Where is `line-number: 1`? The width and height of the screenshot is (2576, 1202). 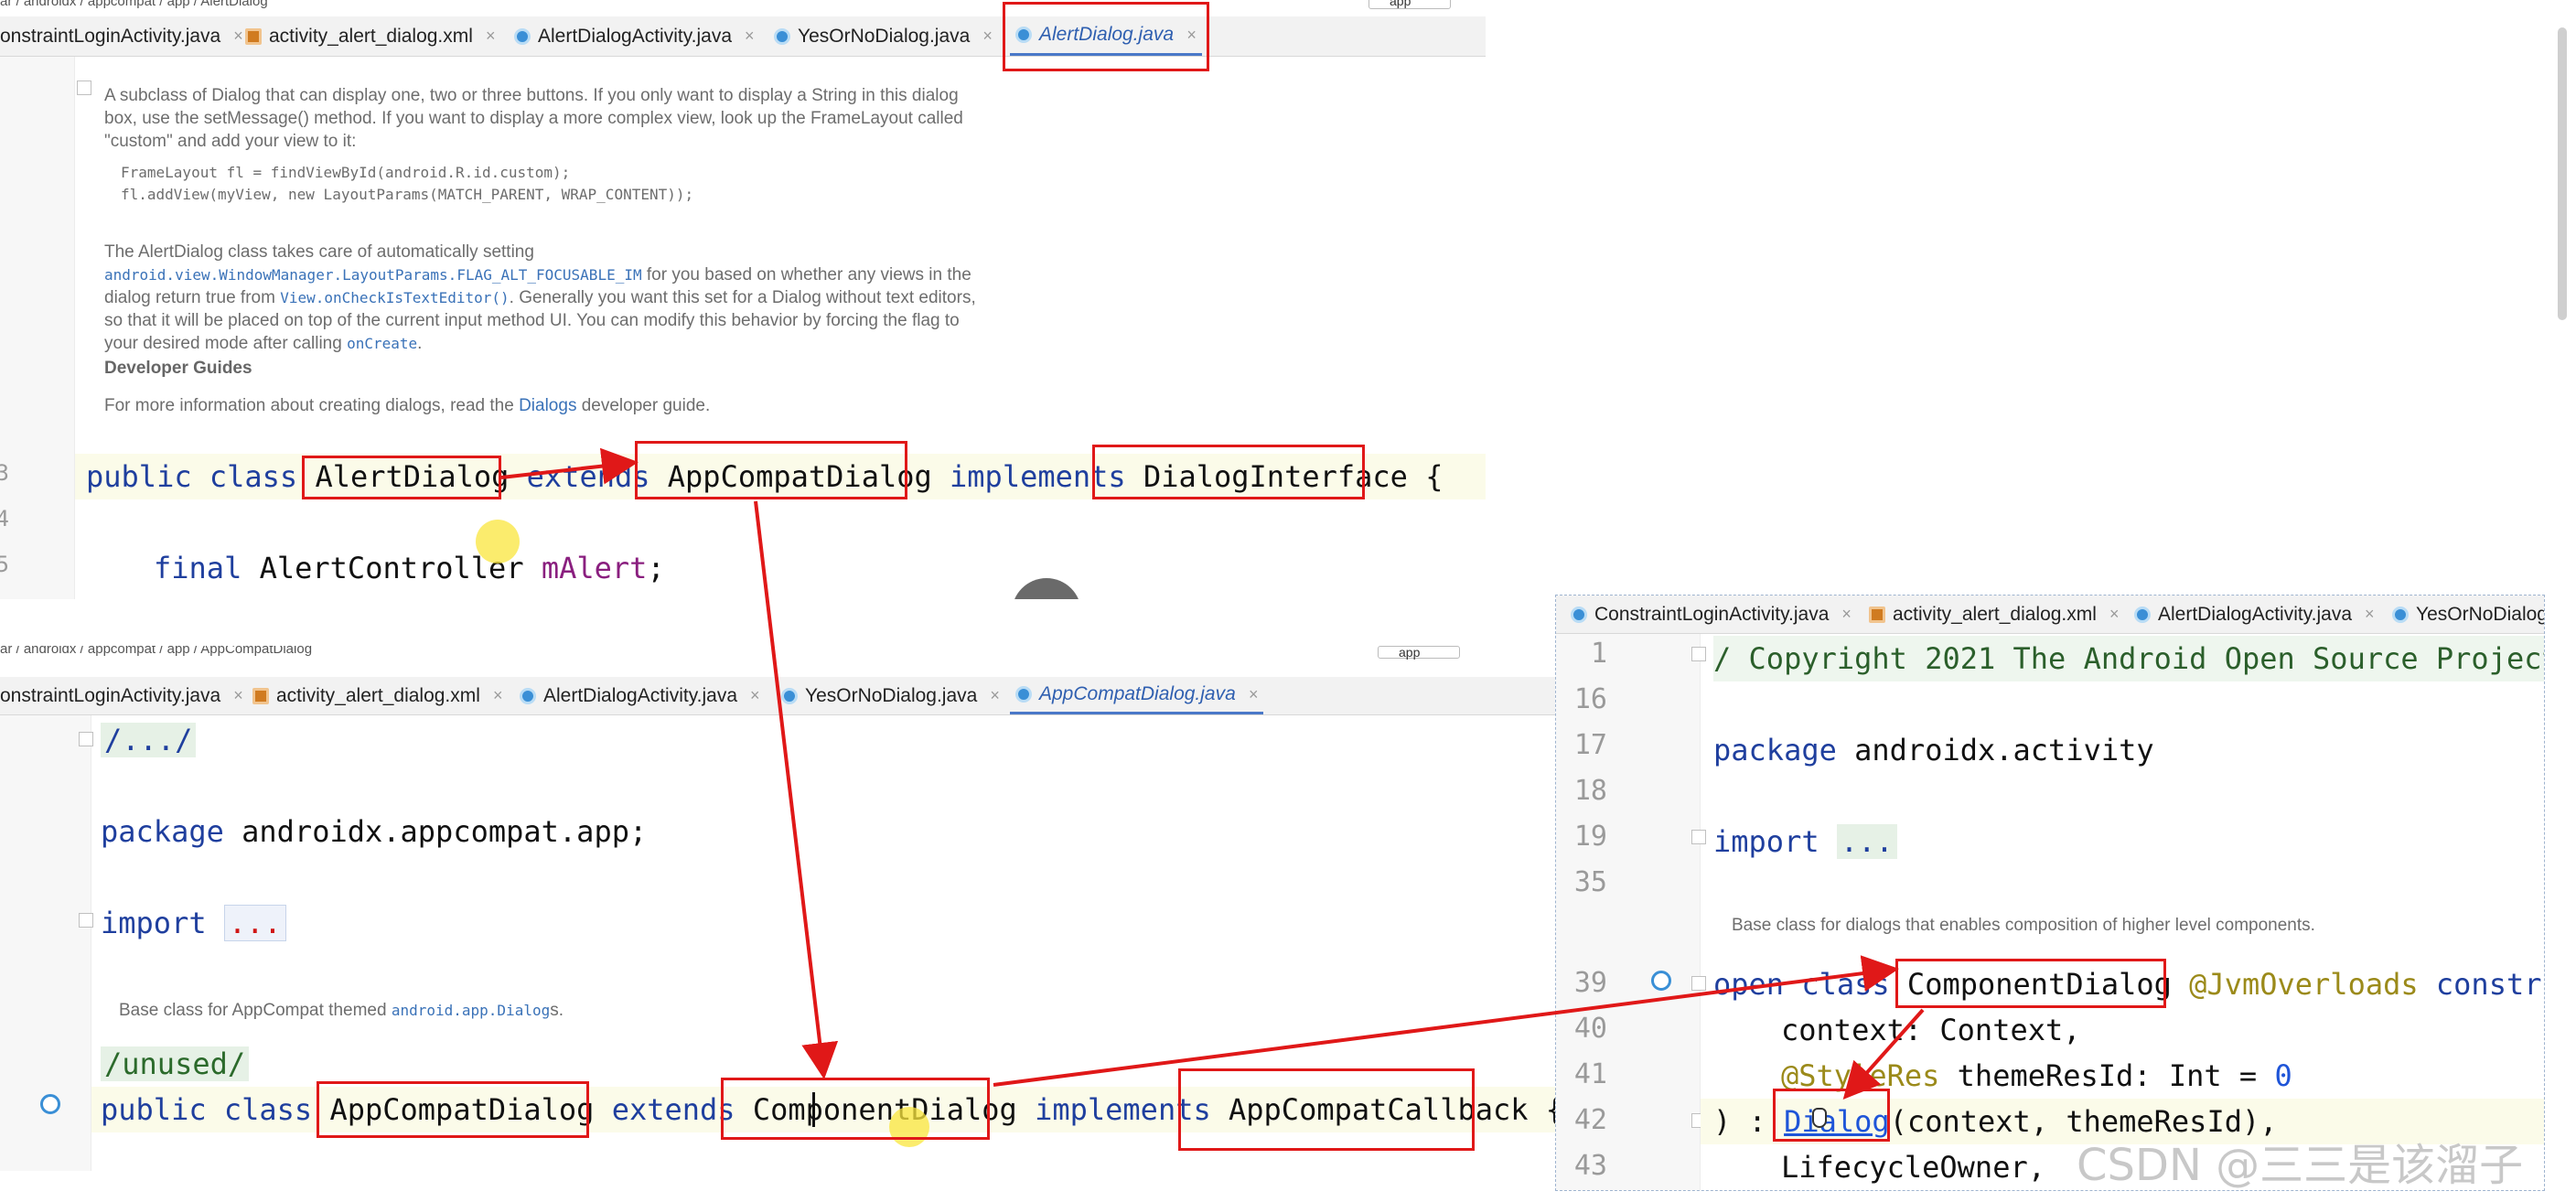 line-number: 1 is located at coordinates (1599, 654).